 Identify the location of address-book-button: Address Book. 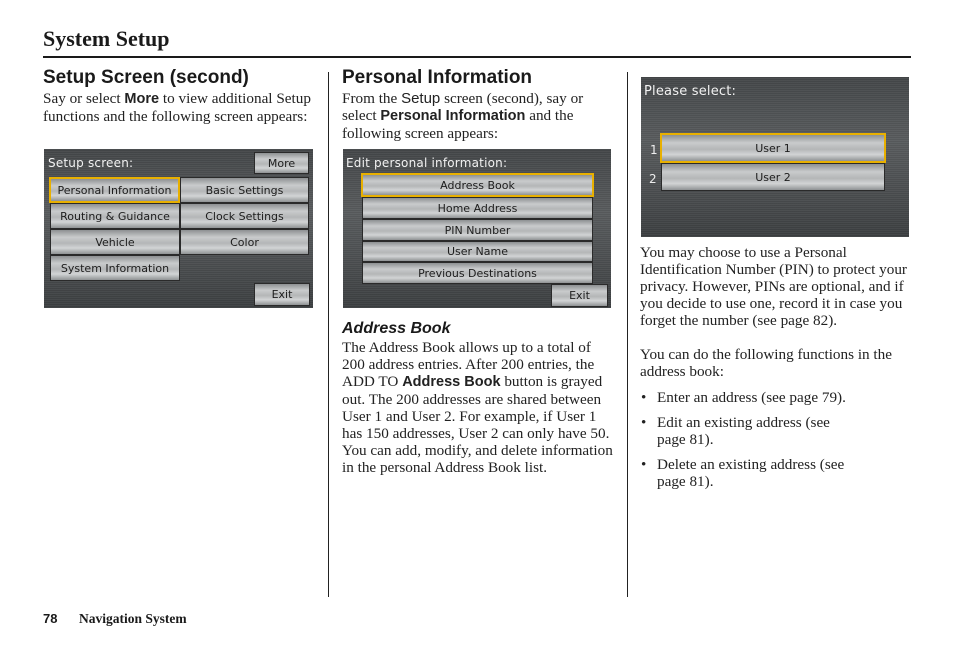
(477, 185).